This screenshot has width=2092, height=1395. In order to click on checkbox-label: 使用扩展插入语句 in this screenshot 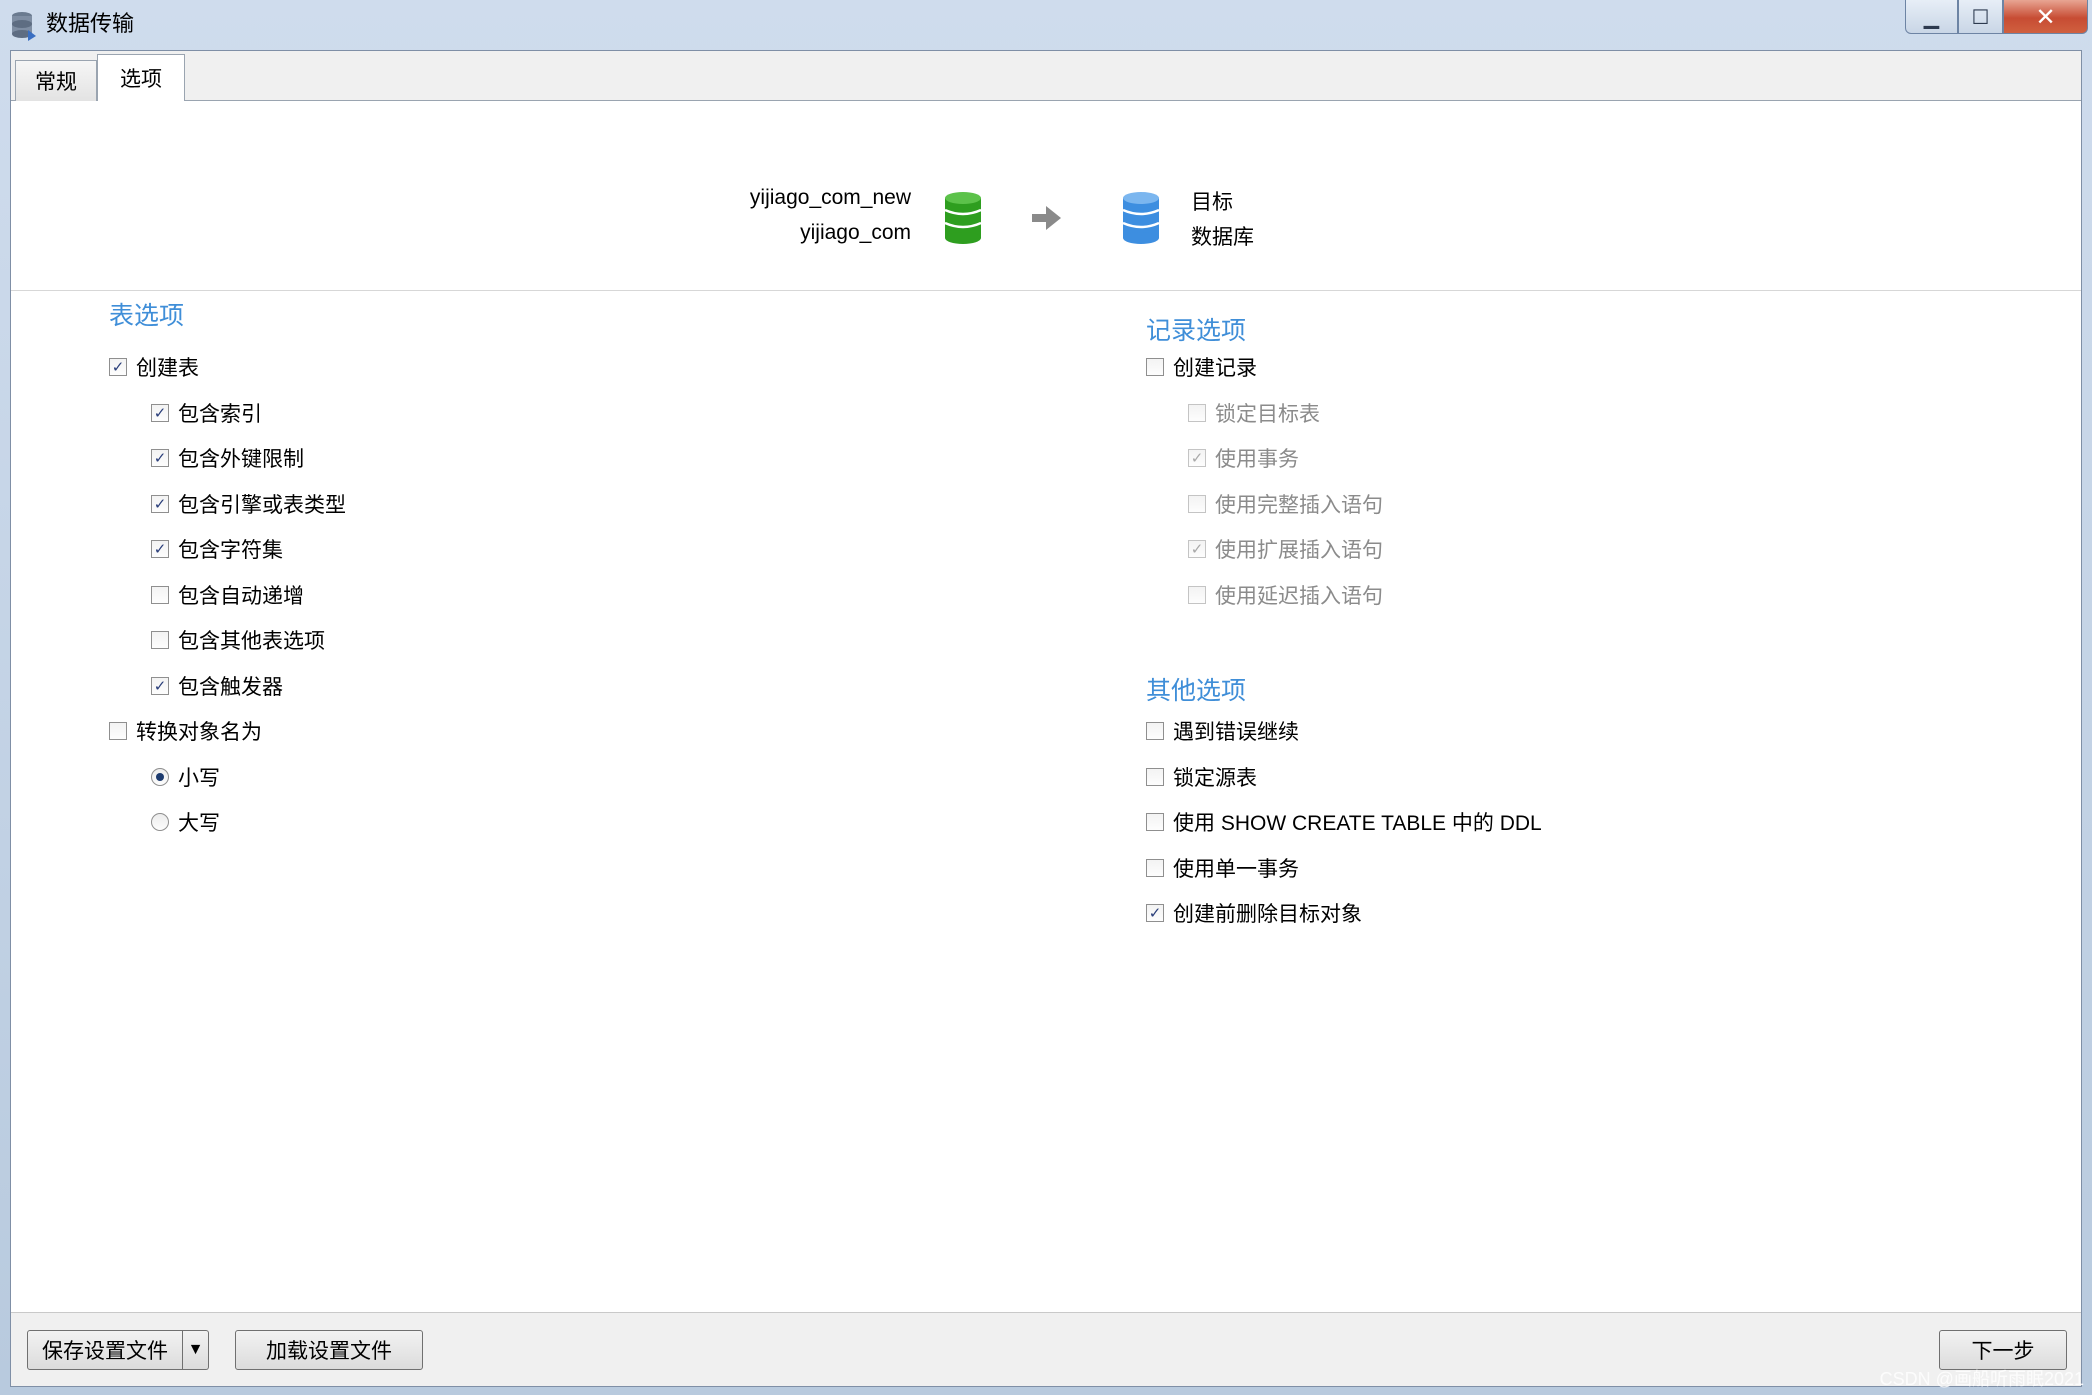, I will do `click(1299, 550)`.